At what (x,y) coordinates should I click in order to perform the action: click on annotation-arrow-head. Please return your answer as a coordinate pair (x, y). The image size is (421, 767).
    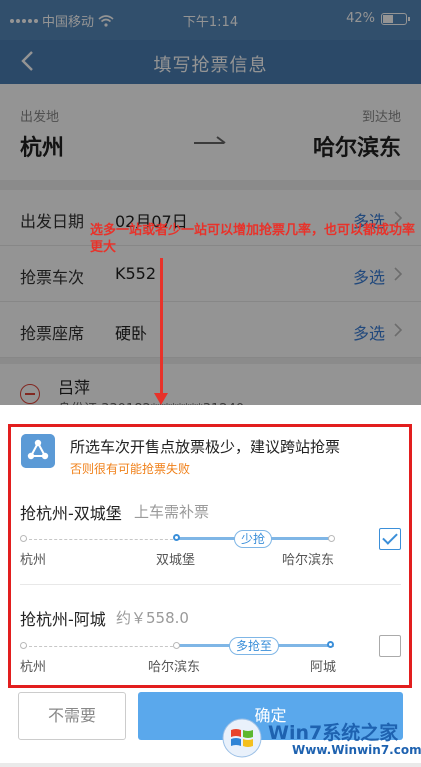
    Looking at the image, I should click on (161, 399).